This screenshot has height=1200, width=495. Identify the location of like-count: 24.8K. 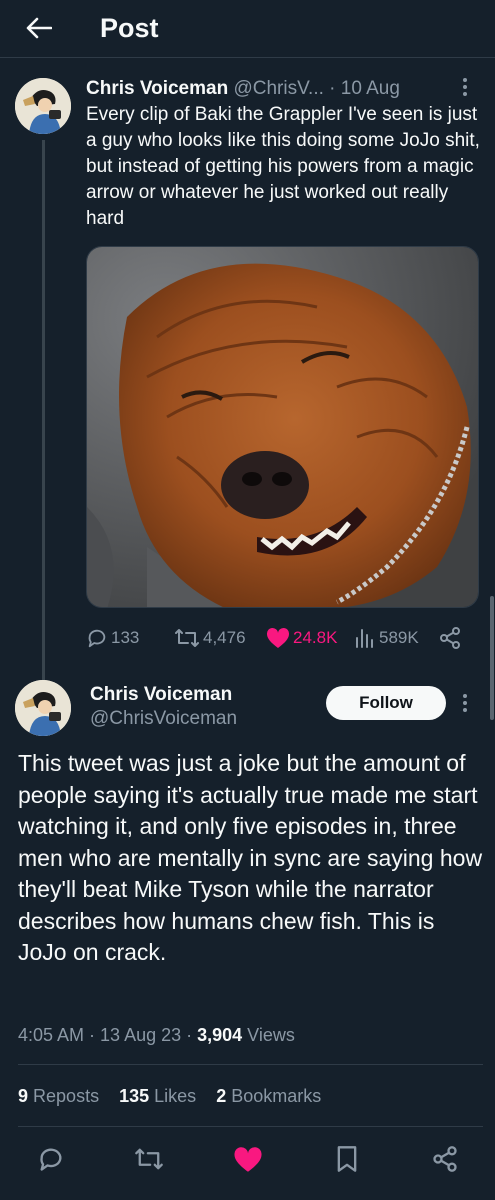
(315, 637).